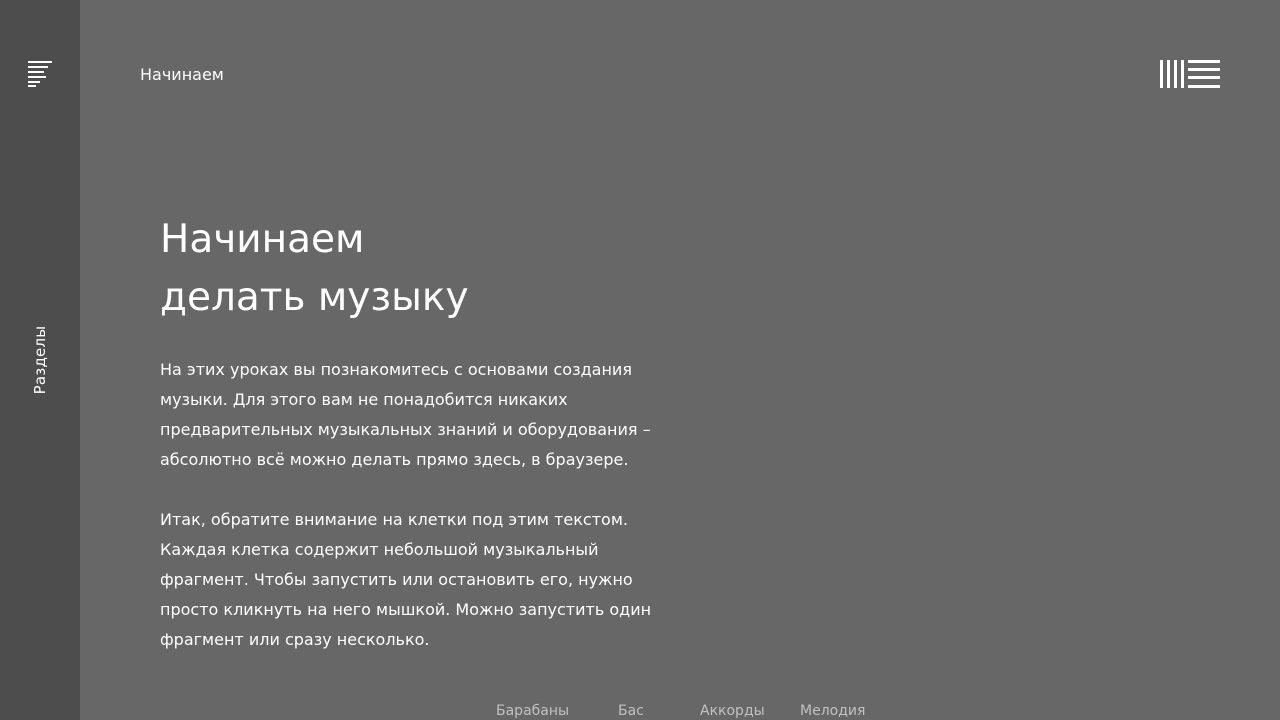 Image resolution: width=1280 pixels, height=720 pixels. I want to click on sections-toggle: Разделы, so click(40, 360).